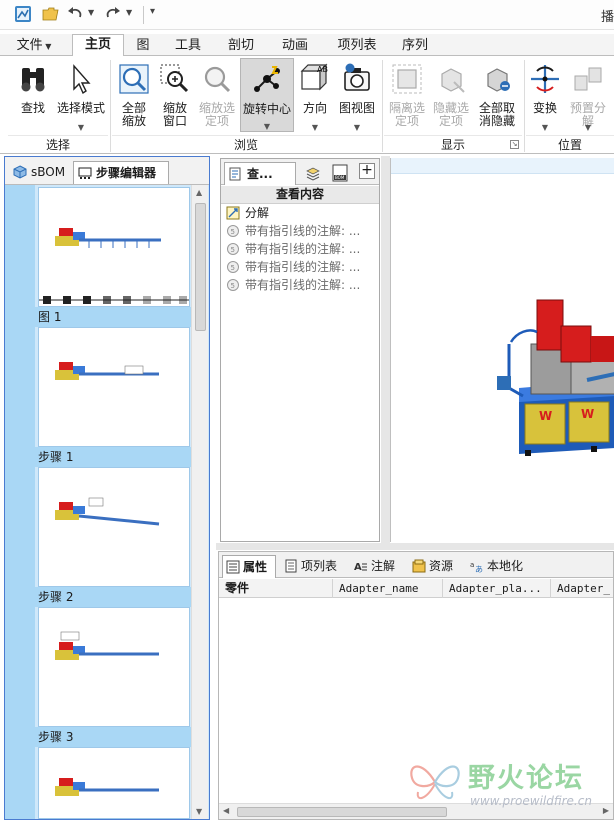 Image resolution: width=614 pixels, height=820 pixels. Describe the element at coordinates (113, 457) in the screenshot. I see `step-label: 步骤 1` at that location.